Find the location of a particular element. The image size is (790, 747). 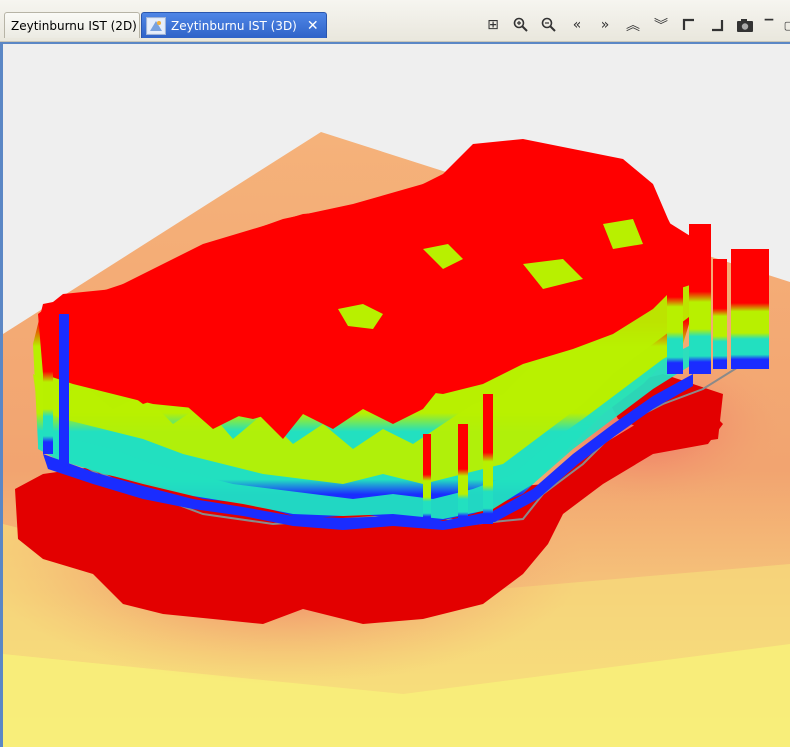

pan-left-icon: « is located at coordinates (577, 25).